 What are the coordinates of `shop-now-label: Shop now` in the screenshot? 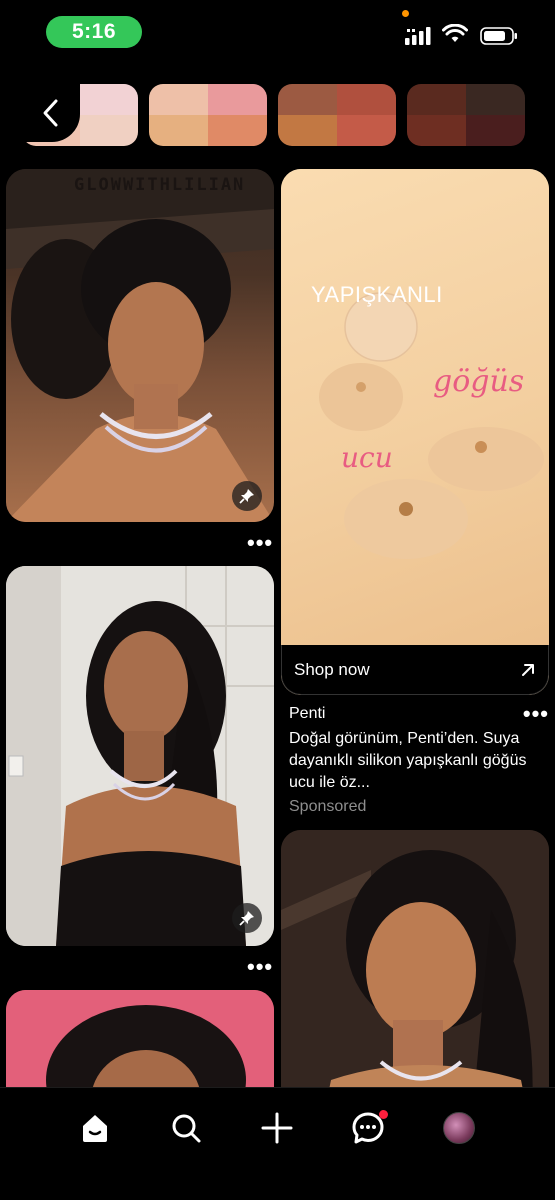 It's located at (332, 669).